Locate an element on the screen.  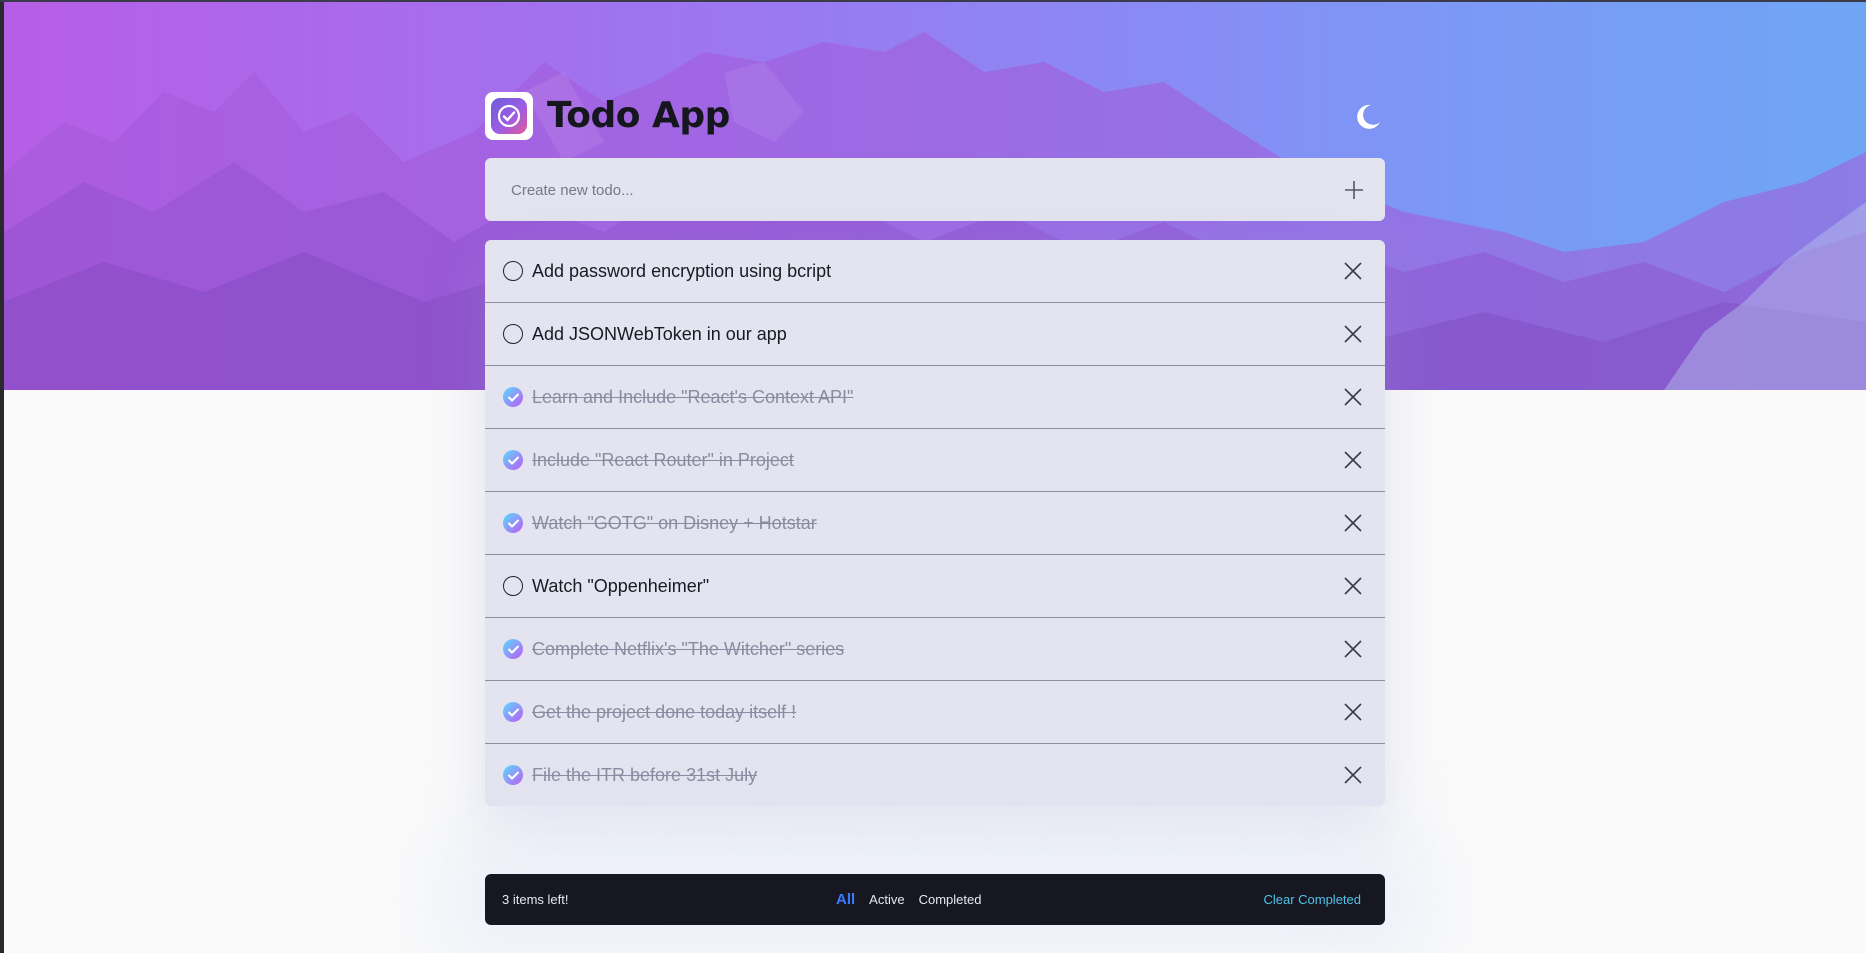
moon-icon is located at coordinates (1368, 117).